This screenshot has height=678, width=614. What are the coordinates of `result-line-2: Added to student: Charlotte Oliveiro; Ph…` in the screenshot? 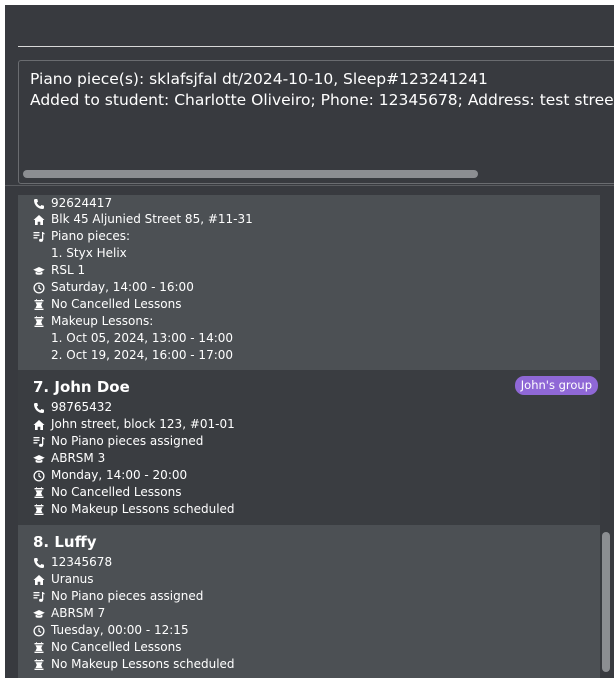 It's located at (322, 100).